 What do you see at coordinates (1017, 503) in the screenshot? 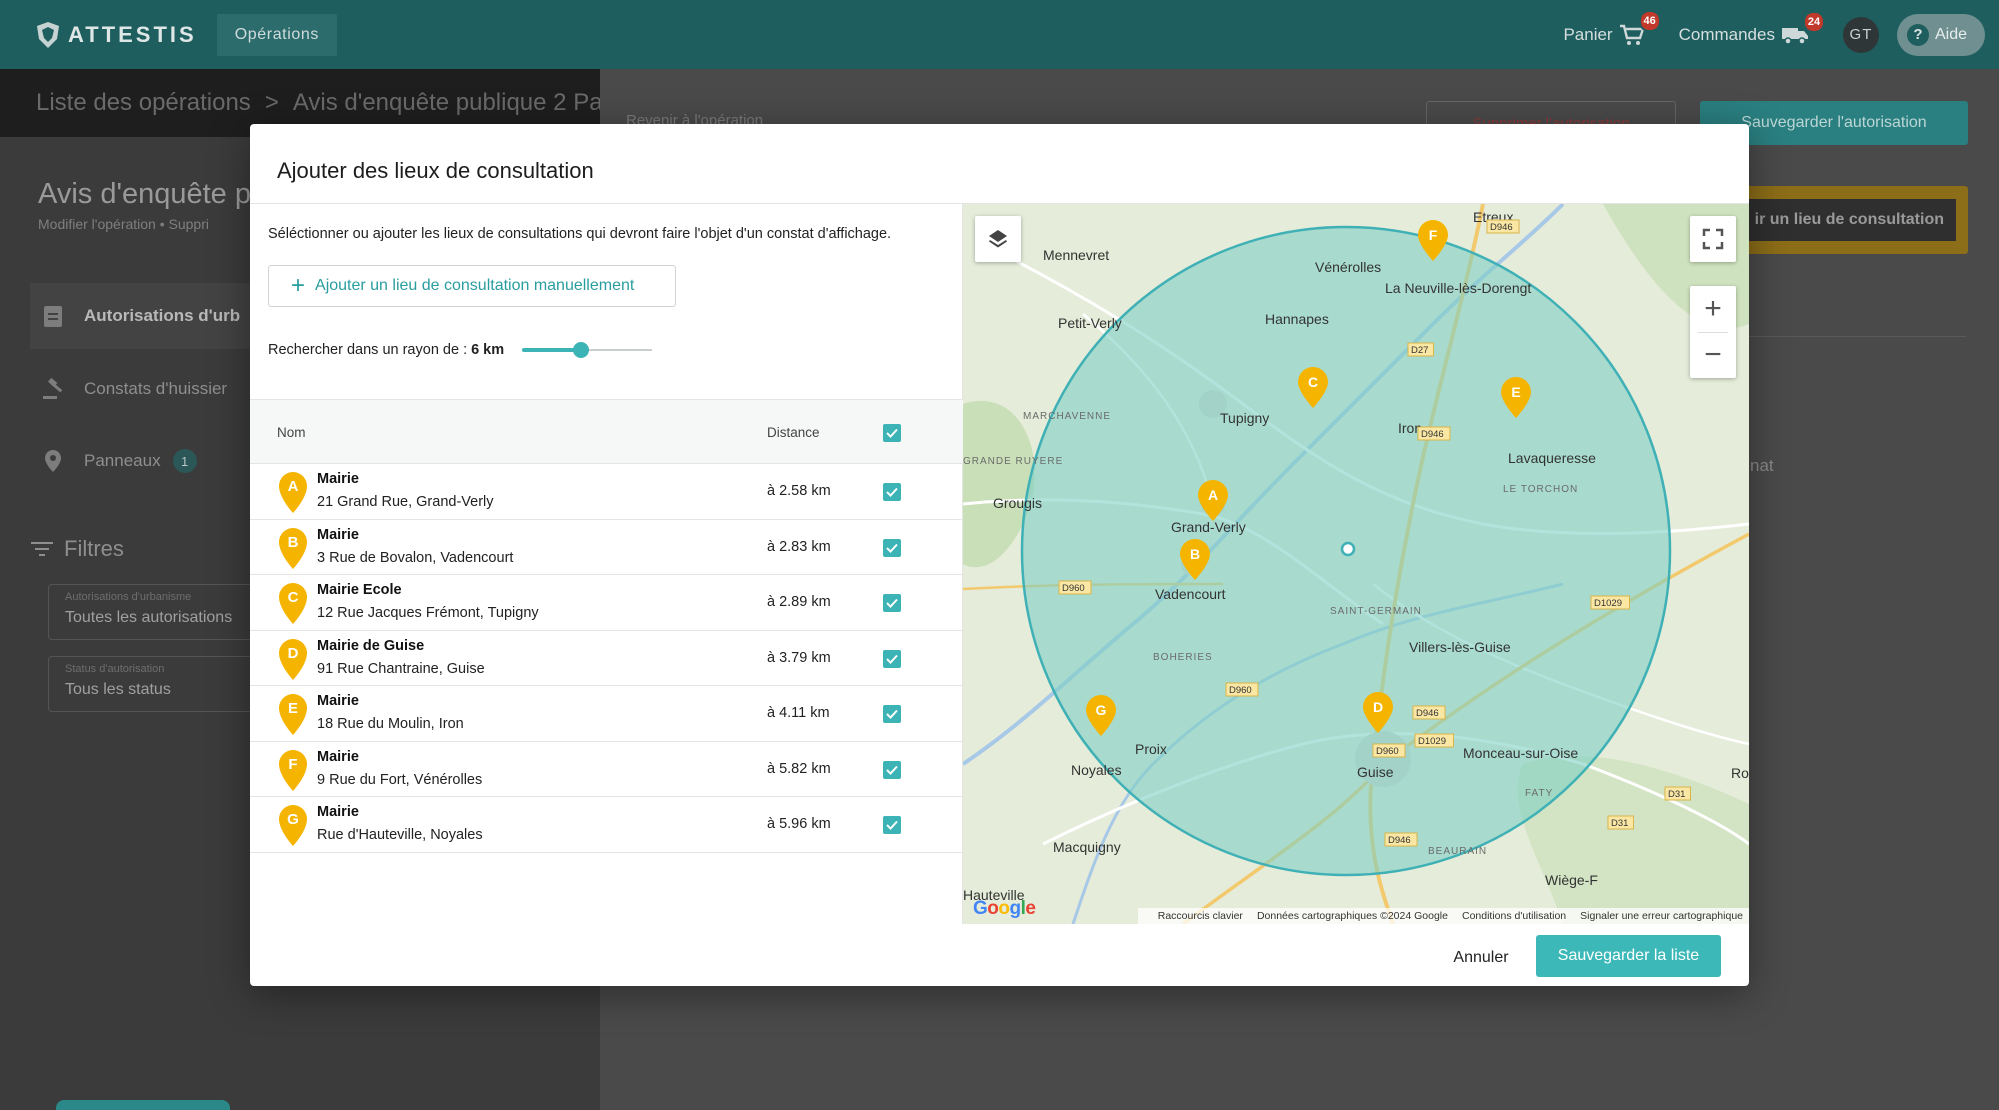
I see `map-place-label: Grougis` at bounding box center [1017, 503].